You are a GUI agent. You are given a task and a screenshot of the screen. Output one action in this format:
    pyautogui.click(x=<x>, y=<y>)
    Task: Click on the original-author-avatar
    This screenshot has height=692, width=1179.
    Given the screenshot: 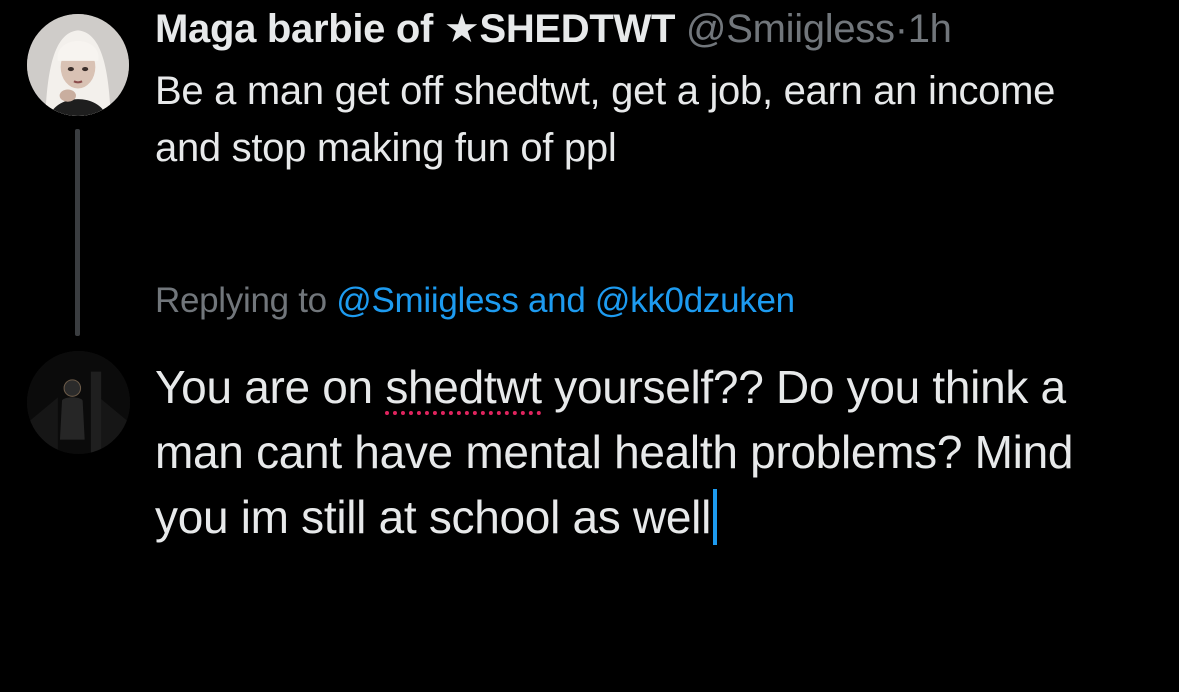 What is the action you would take?
    pyautogui.click(x=78, y=65)
    